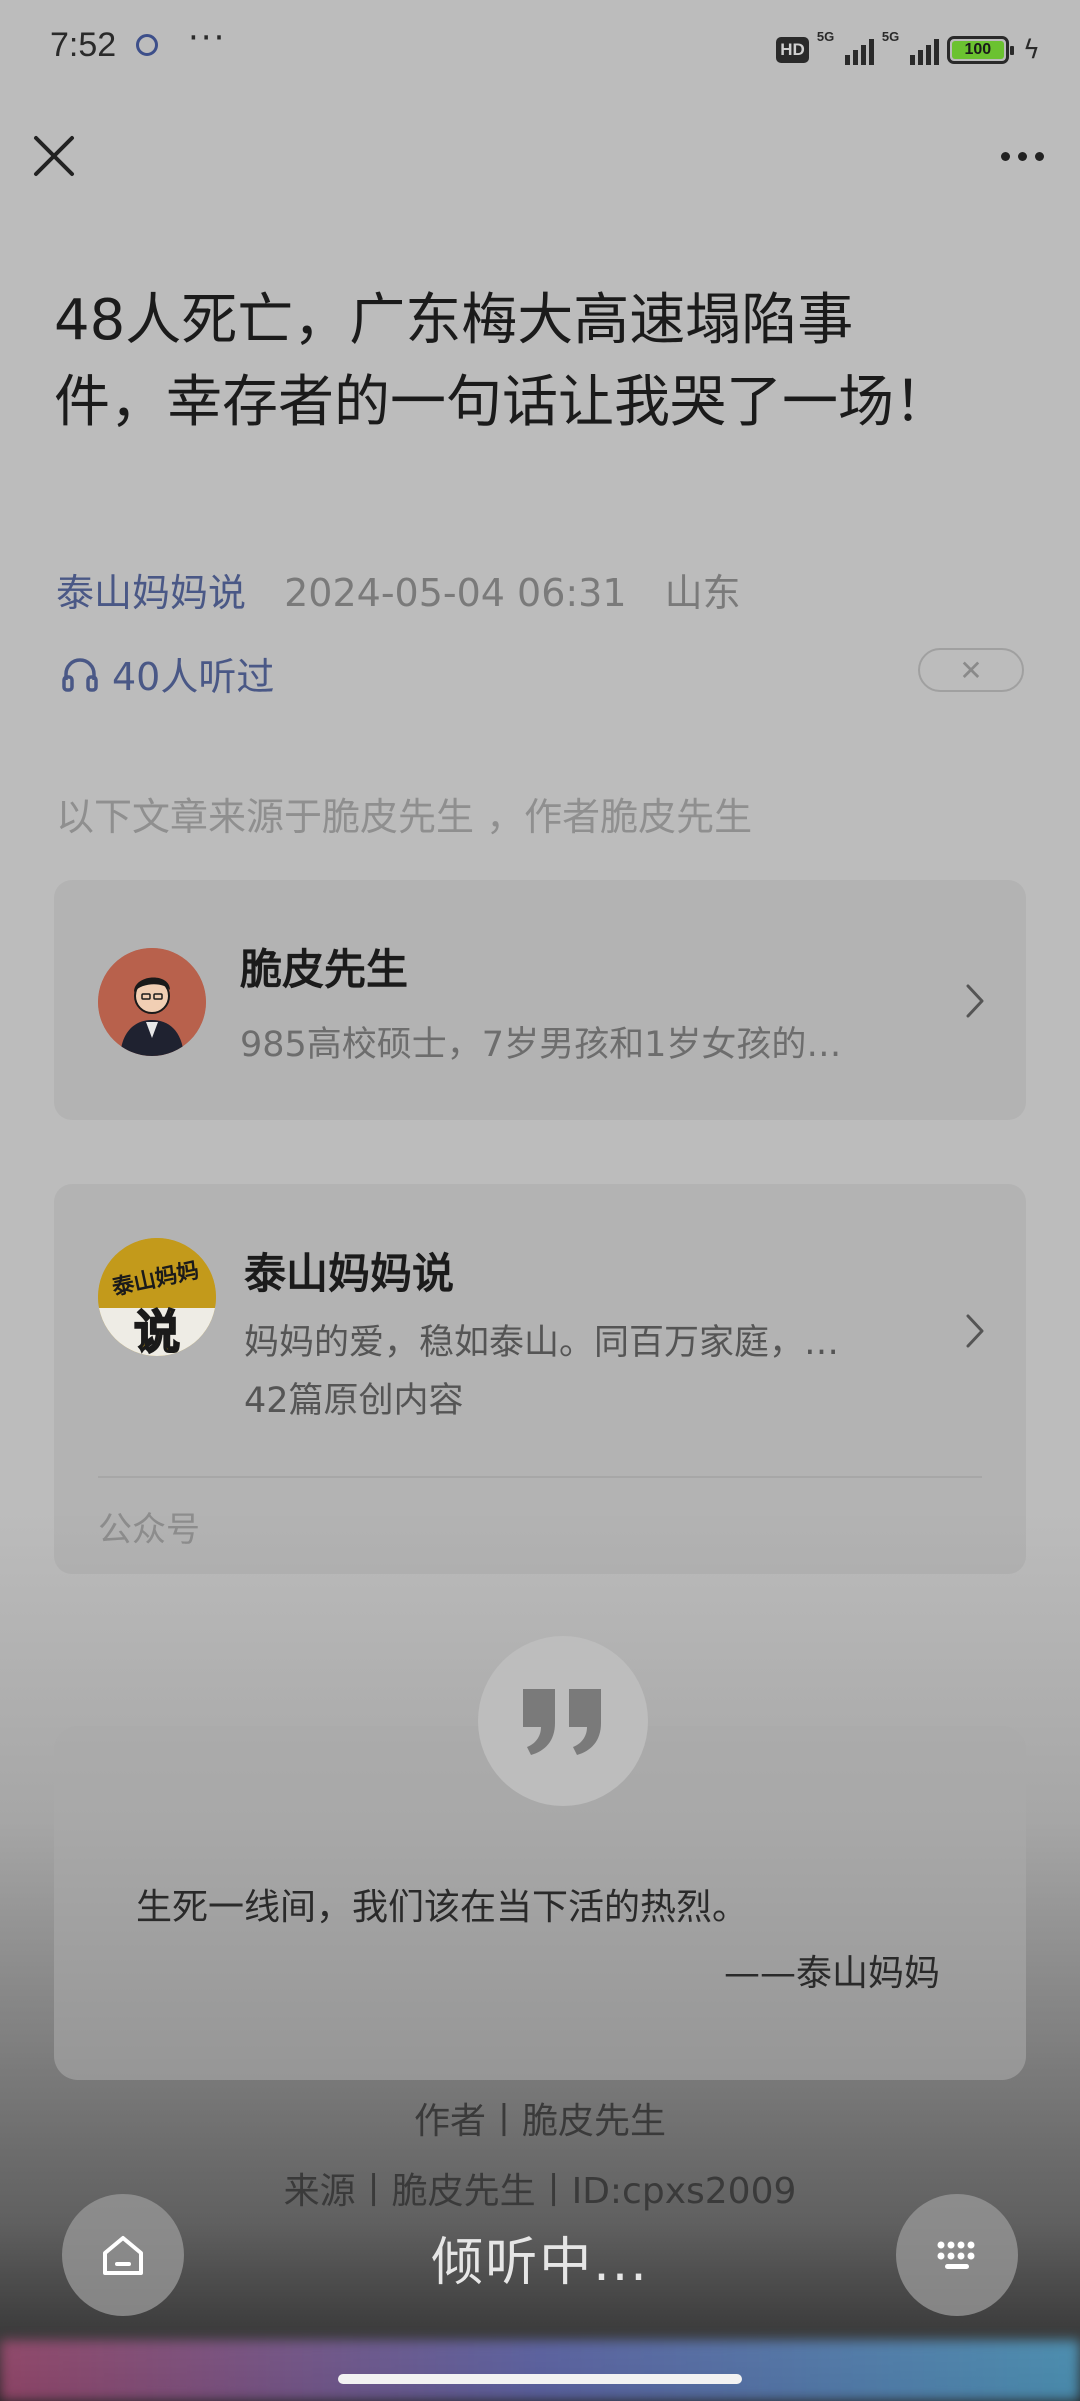 The height and width of the screenshot is (2401, 1080). Describe the element at coordinates (540, 50) in the screenshot. I see `status-bar: 7:52 ··· HD 5G 5G 100 ϟ` at that location.